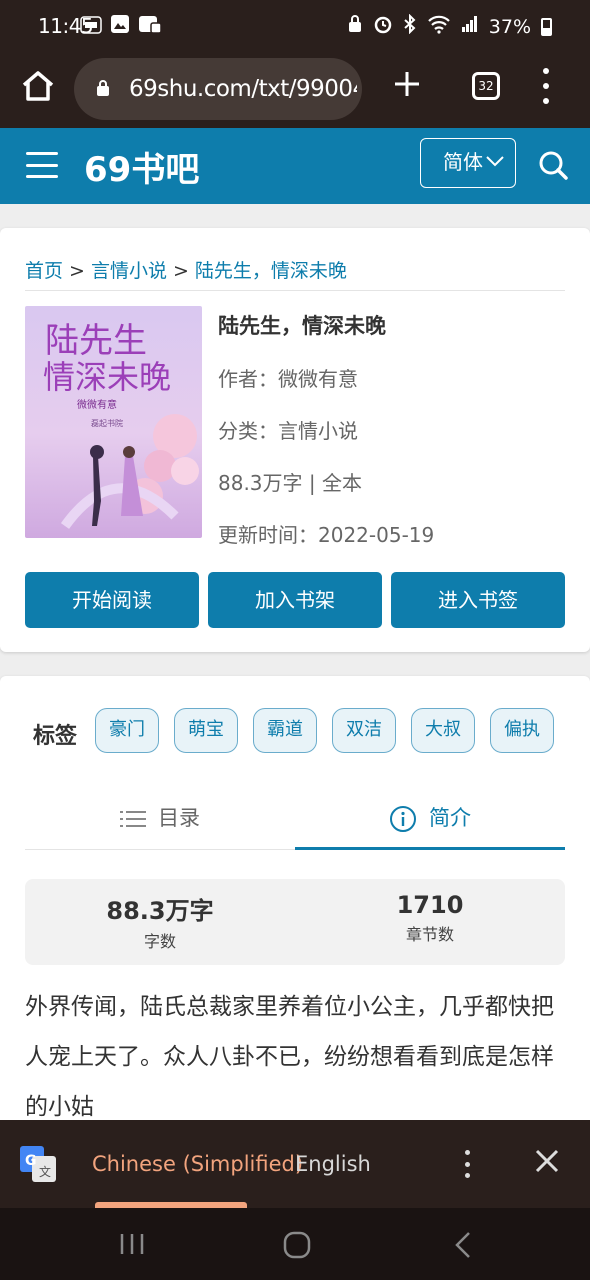  What do you see at coordinates (288, 431) in the screenshot?
I see `book-category: 分类：言情小说` at bounding box center [288, 431].